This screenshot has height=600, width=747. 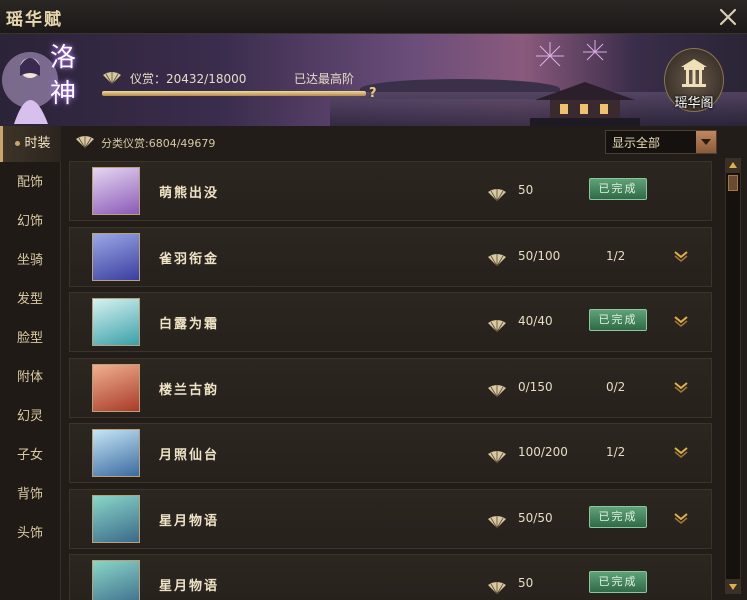 What do you see at coordinates (188, 79) in the screenshot?
I see `reward-label: 仪赏：20432/18000` at bounding box center [188, 79].